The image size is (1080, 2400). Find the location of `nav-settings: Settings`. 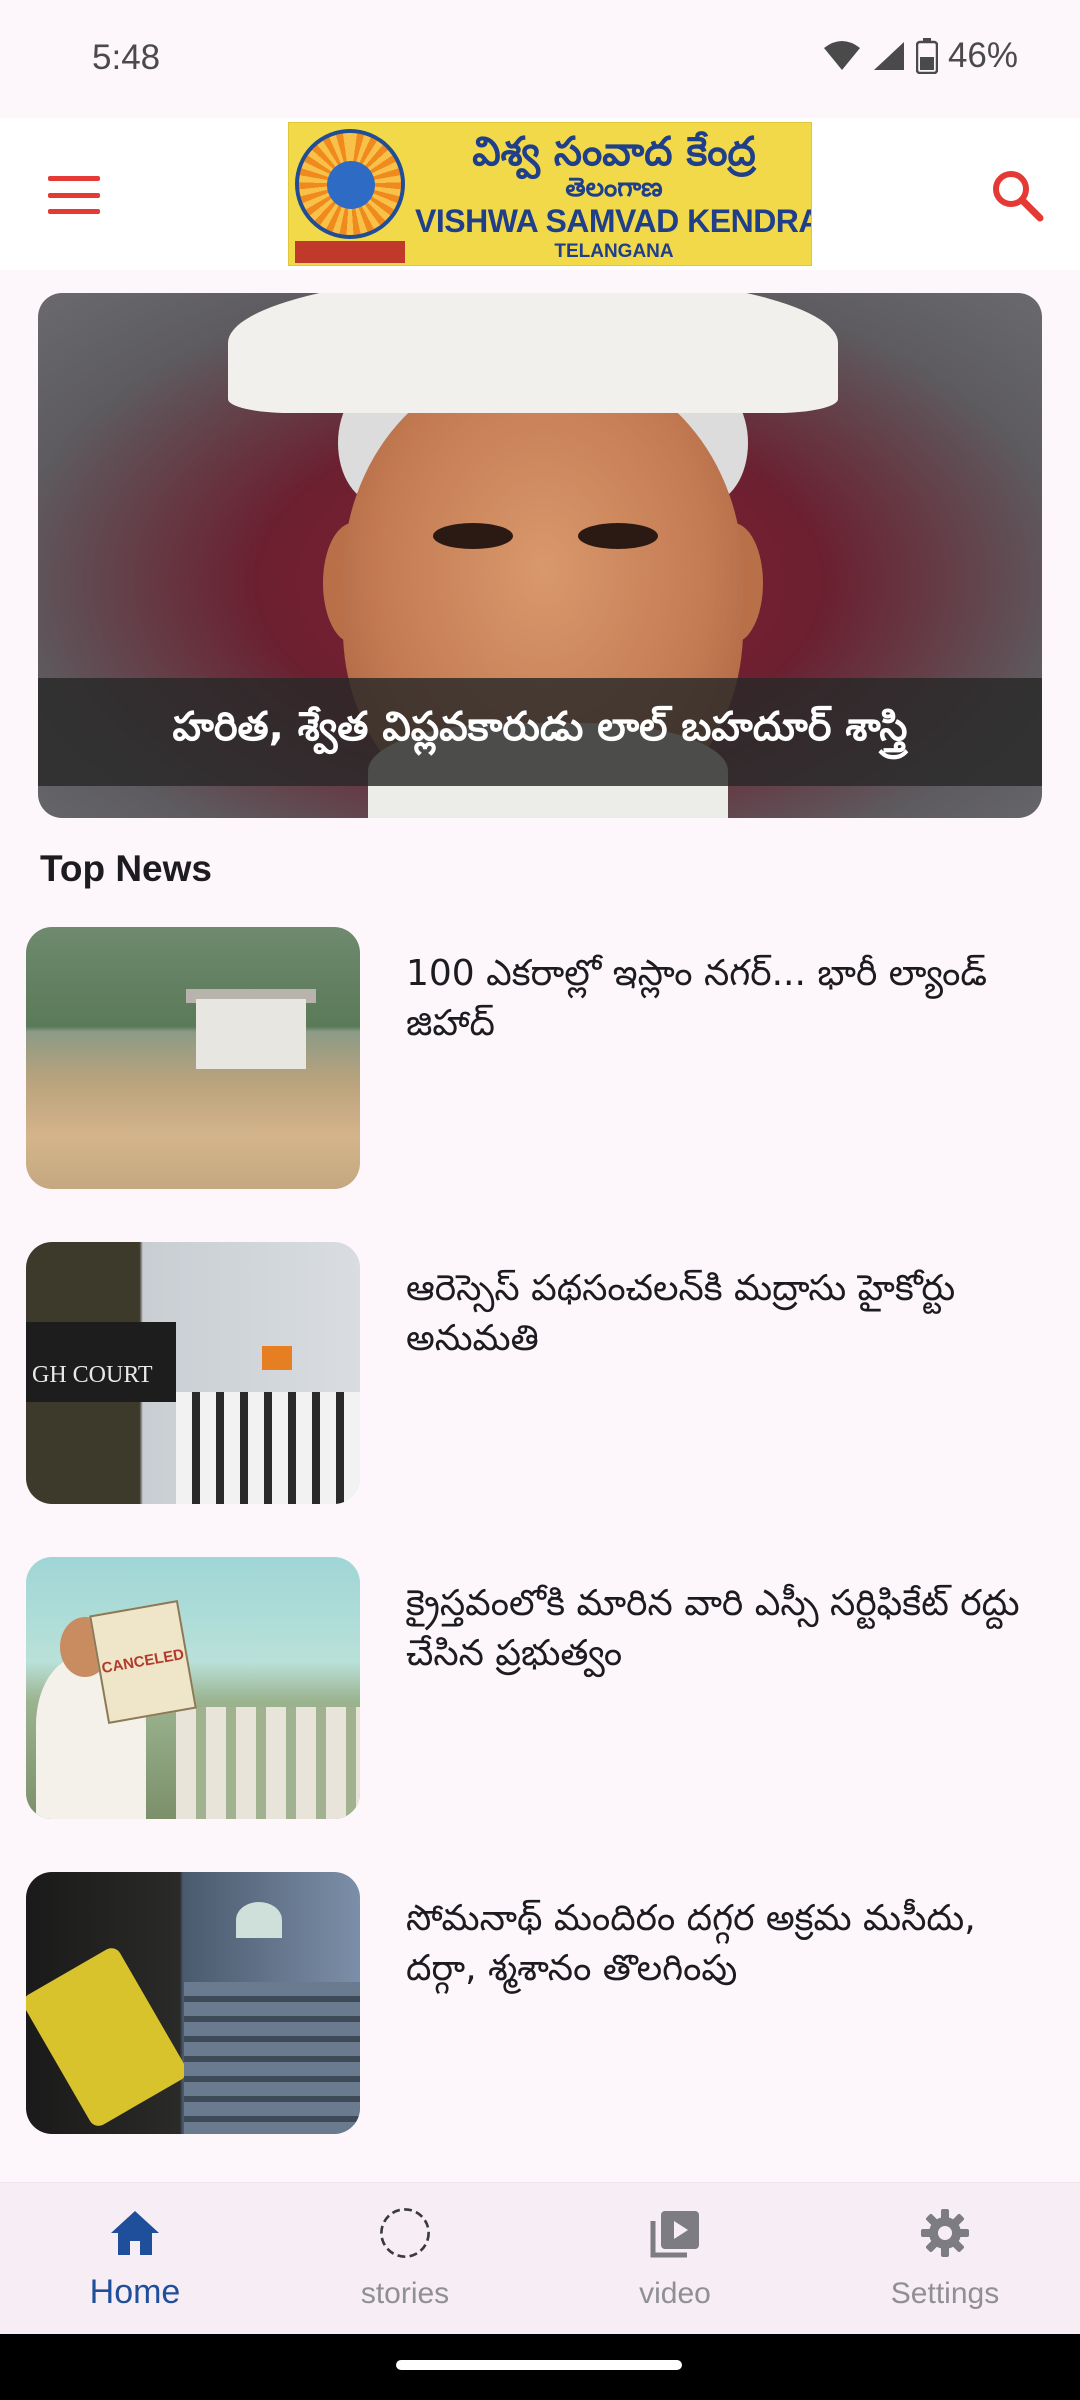

nav-settings: Settings is located at coordinates (945, 2259).